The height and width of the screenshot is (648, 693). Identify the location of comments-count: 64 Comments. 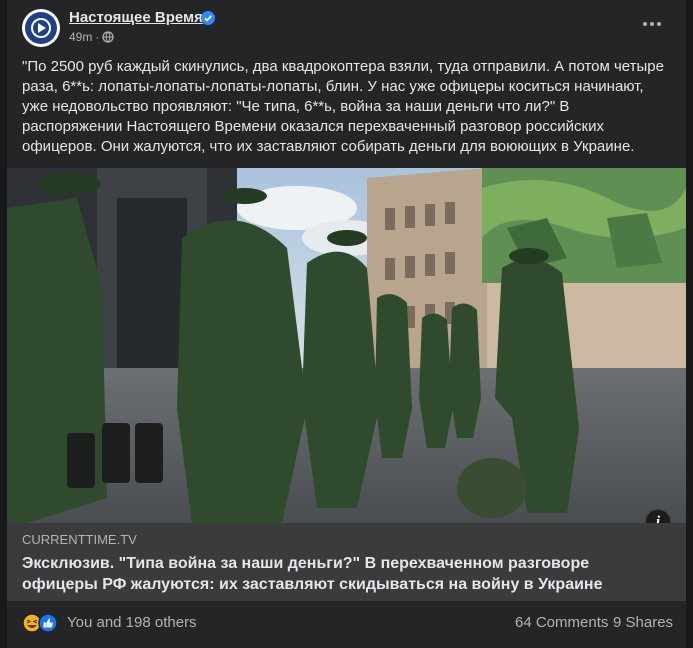
(561, 622).